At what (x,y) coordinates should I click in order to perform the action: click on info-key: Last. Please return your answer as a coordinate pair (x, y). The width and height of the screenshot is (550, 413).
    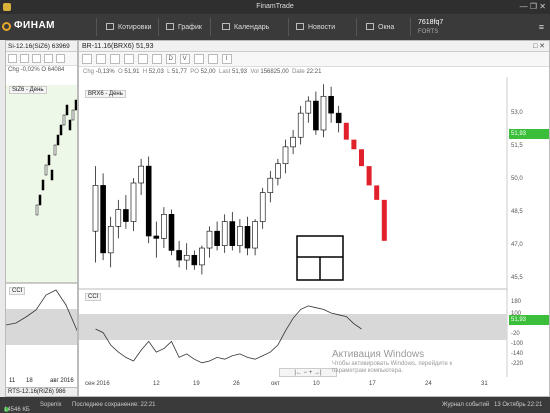
    Looking at the image, I should click on (224, 72).